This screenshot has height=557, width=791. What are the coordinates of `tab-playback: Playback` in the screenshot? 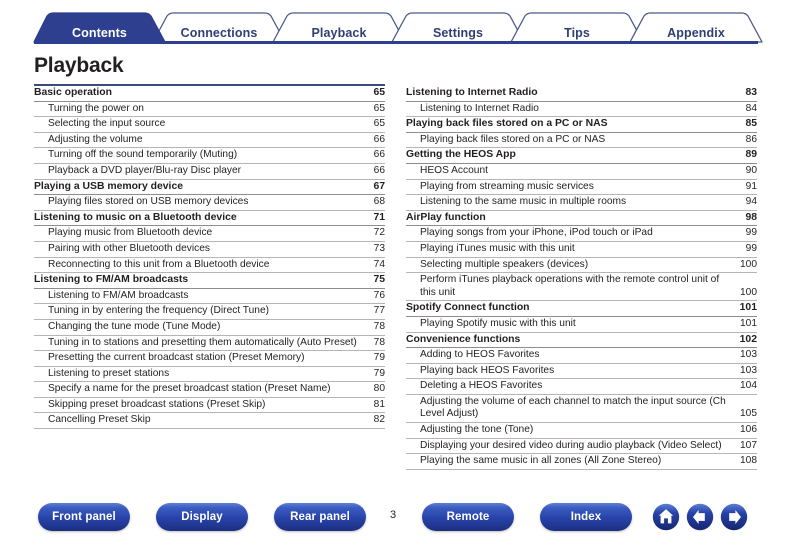 It's located at (339, 33).